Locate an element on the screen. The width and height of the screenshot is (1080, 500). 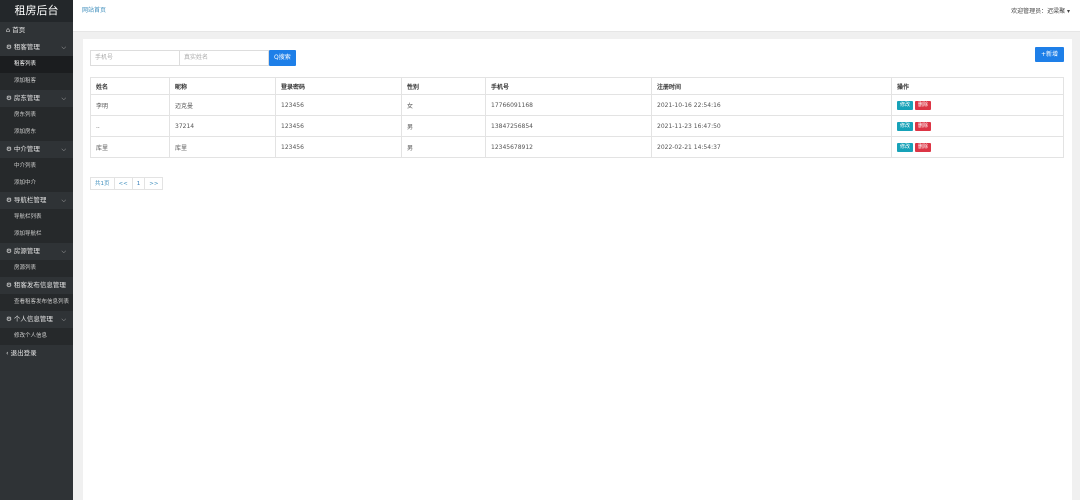
sidebar-menu-7: ⚙ 中介管理 ⌵ is located at coordinates (36, 149).